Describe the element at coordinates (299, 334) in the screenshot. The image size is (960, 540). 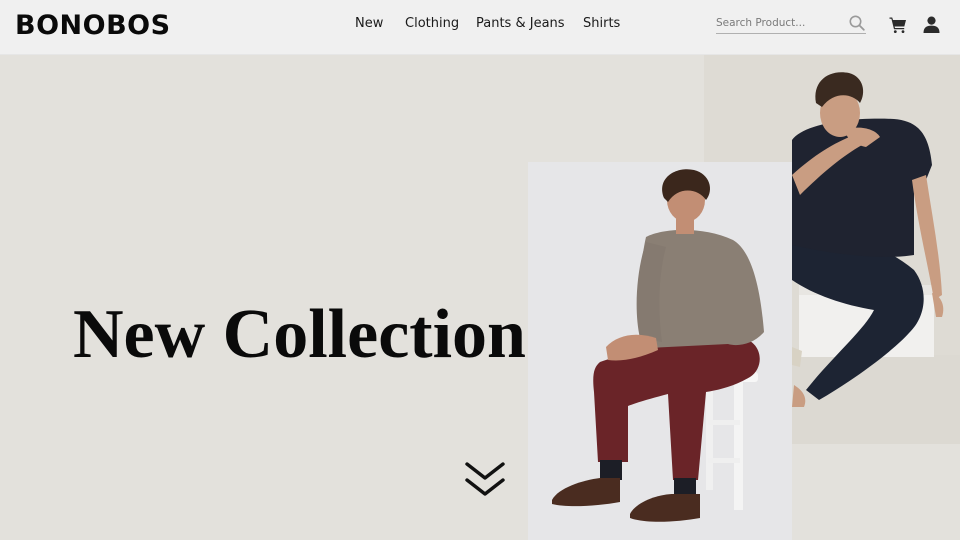
I see `hero-title: New Collection` at that location.